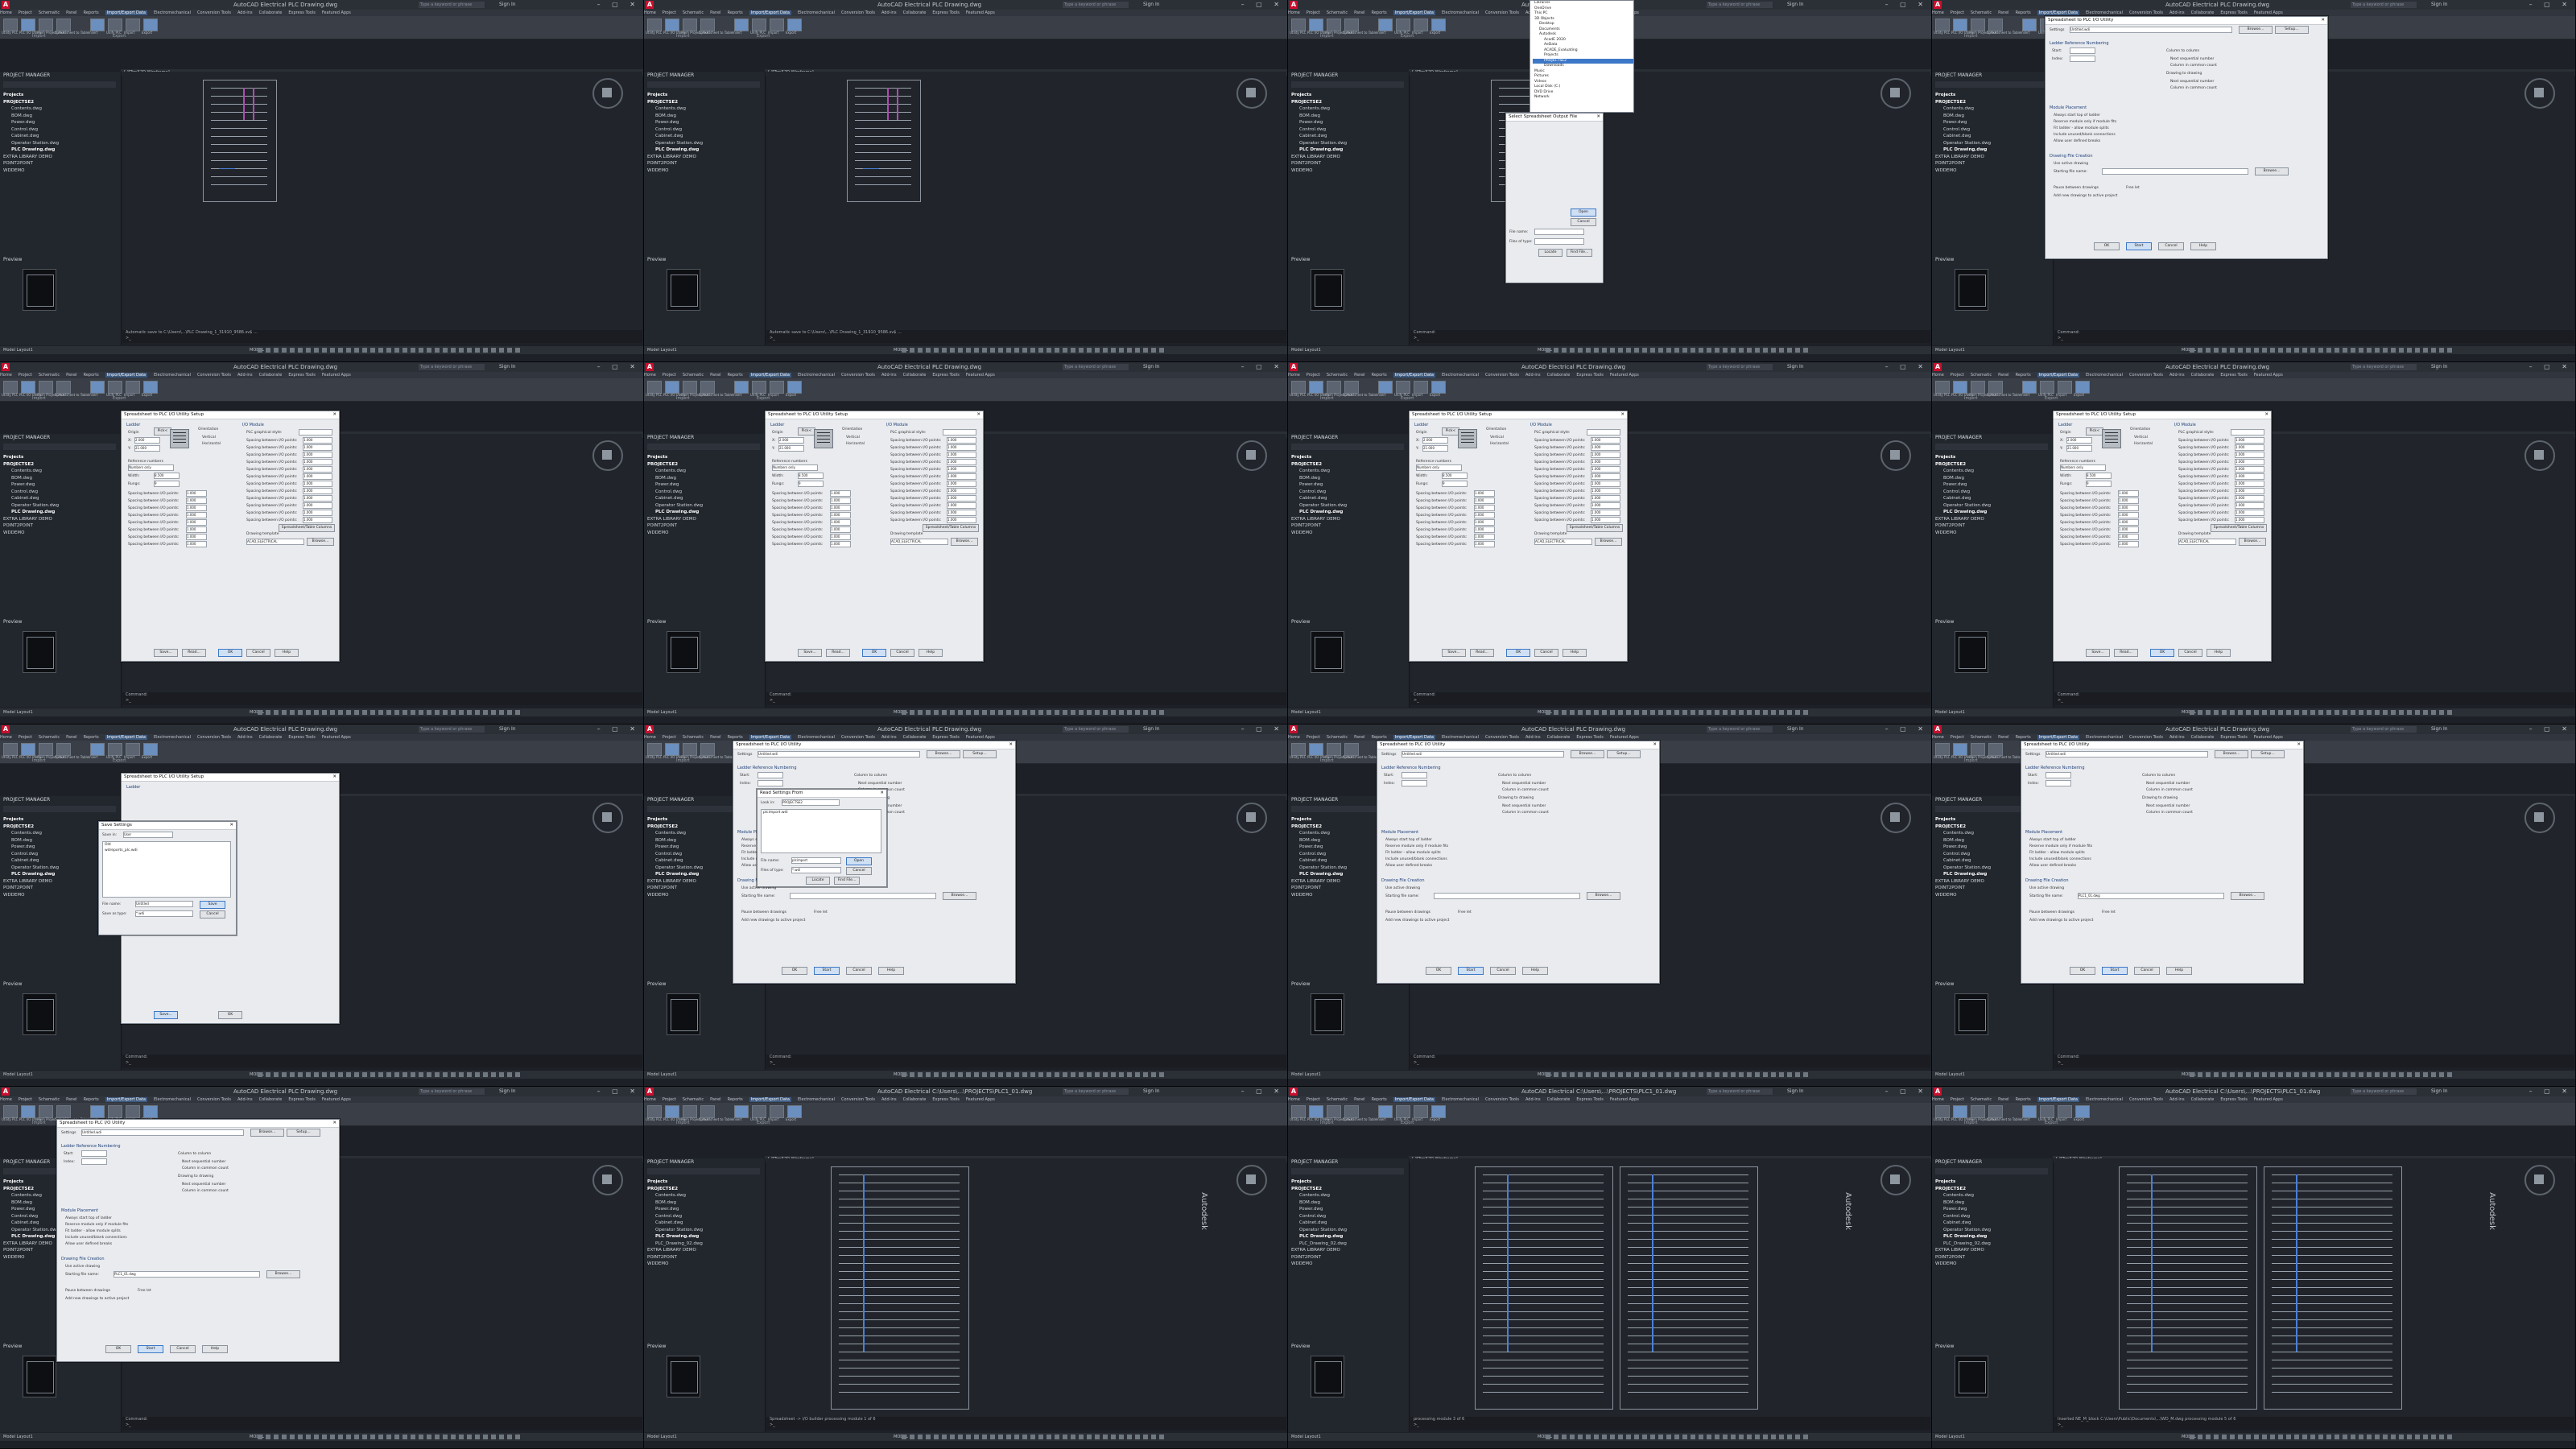 The height and width of the screenshot is (1449, 2576). Describe the element at coordinates (214, 1099) in the screenshot. I see `ribbon-tab: Conversion Tools` at that location.